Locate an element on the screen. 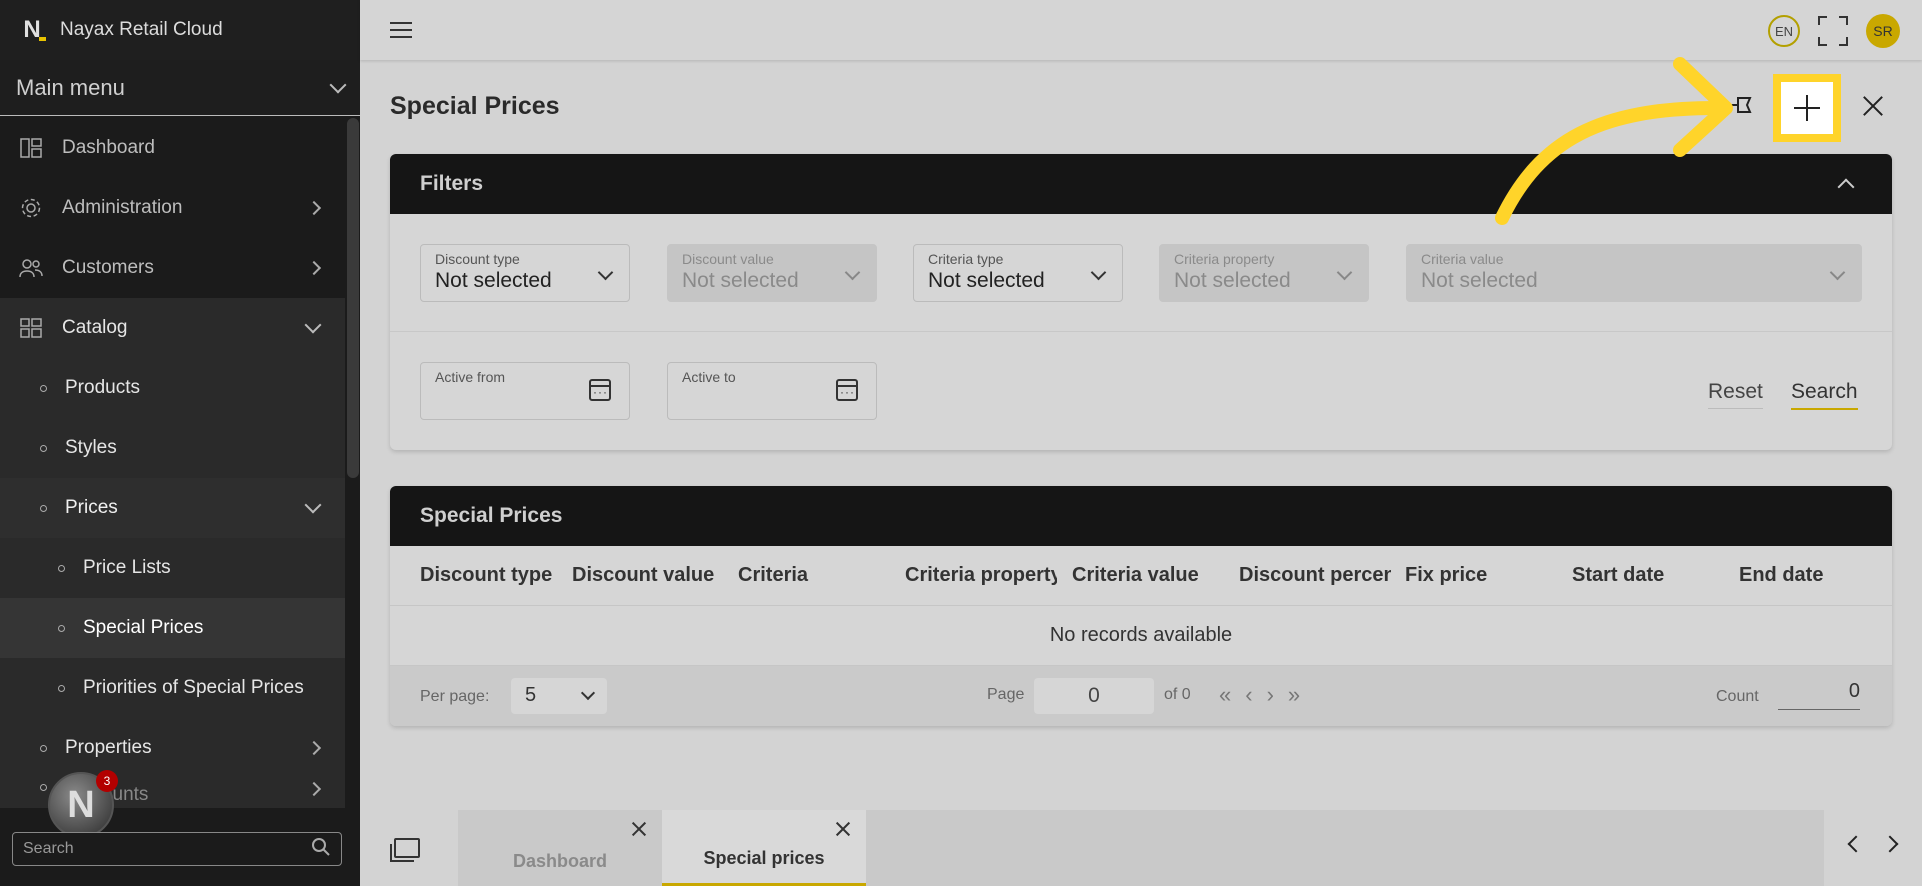 The height and width of the screenshot is (886, 1922). next-page-icon: › is located at coordinates (1277, 694).